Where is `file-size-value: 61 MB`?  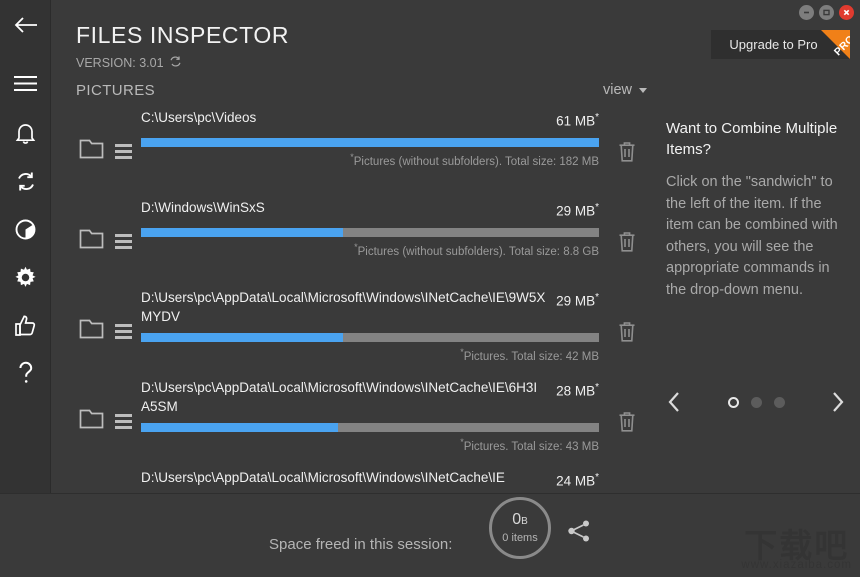
file-size-value: 61 MB is located at coordinates (576, 121).